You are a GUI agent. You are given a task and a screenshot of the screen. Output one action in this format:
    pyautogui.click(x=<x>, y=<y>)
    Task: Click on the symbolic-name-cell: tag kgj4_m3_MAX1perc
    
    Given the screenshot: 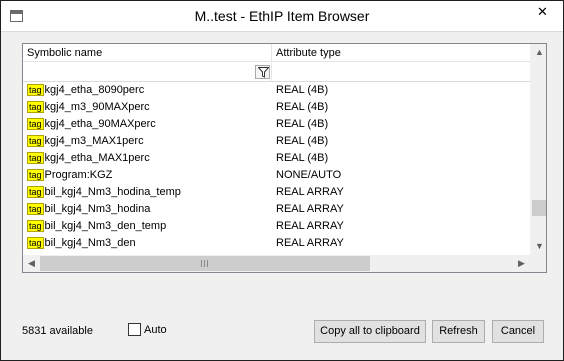 What is the action you would take?
    pyautogui.click(x=147, y=141)
    